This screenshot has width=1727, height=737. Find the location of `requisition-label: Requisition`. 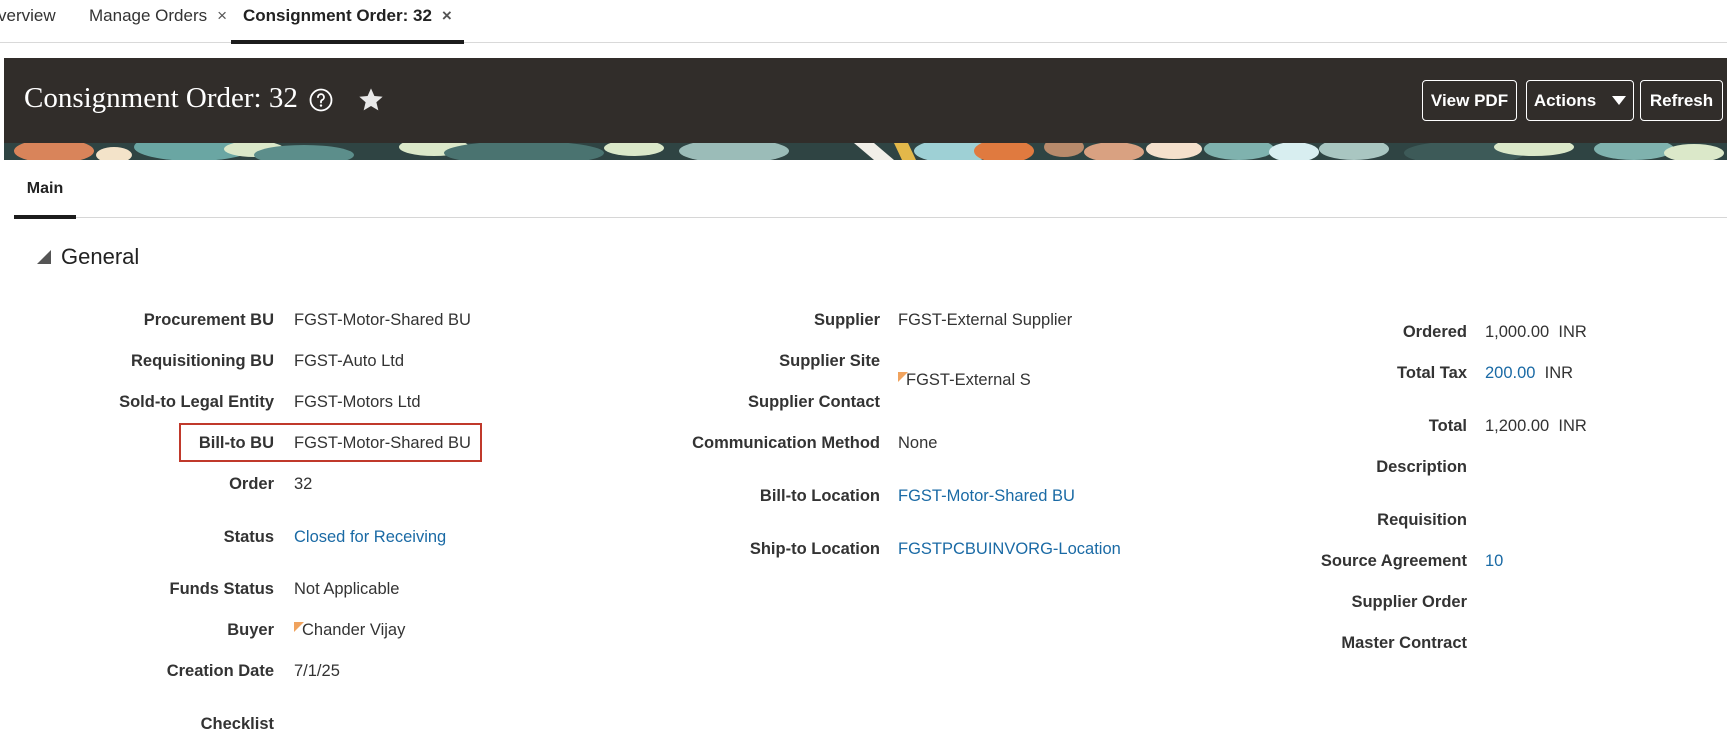

requisition-label: Requisition is located at coordinates (1422, 520).